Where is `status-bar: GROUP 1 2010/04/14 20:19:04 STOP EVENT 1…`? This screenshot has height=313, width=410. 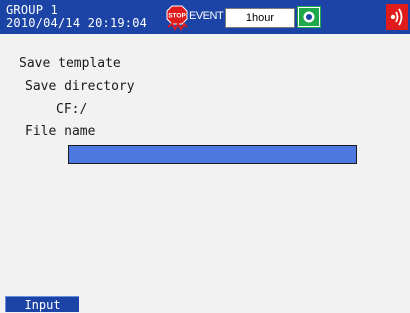
status-bar: GROUP 1 2010/04/14 20:19:04 STOP EVENT 1… is located at coordinates (205, 17).